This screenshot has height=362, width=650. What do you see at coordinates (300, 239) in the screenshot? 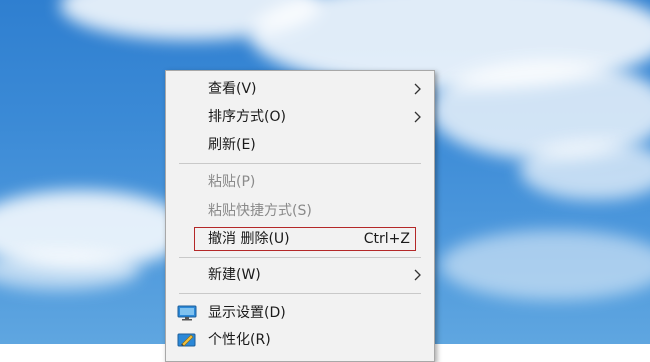
I see `menu-item-undo-delete: 撤消 删除(U) Ctrl+Z` at bounding box center [300, 239].